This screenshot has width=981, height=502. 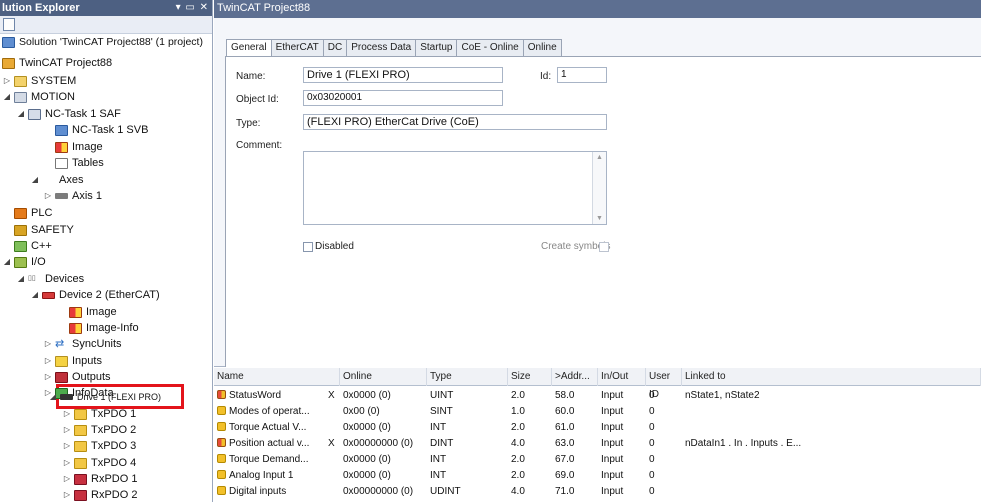 I want to click on home-icon, so click(x=9, y=24).